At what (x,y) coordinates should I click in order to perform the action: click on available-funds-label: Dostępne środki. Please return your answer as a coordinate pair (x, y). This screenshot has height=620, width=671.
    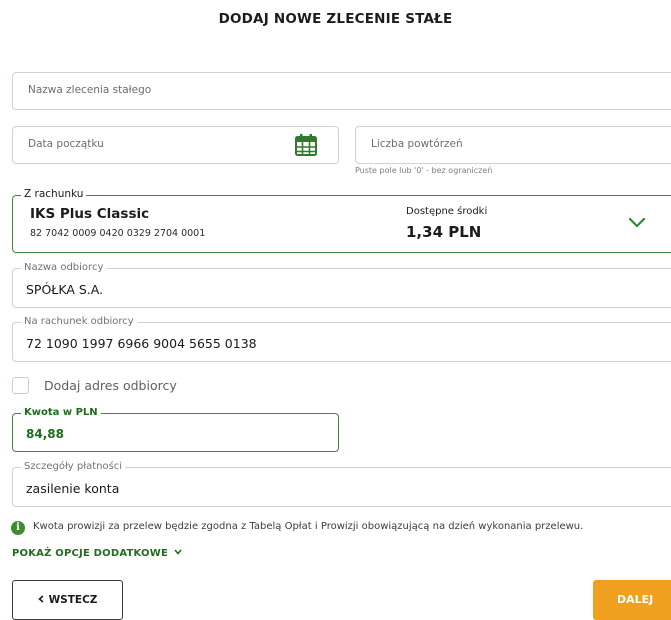
    Looking at the image, I should click on (447, 211).